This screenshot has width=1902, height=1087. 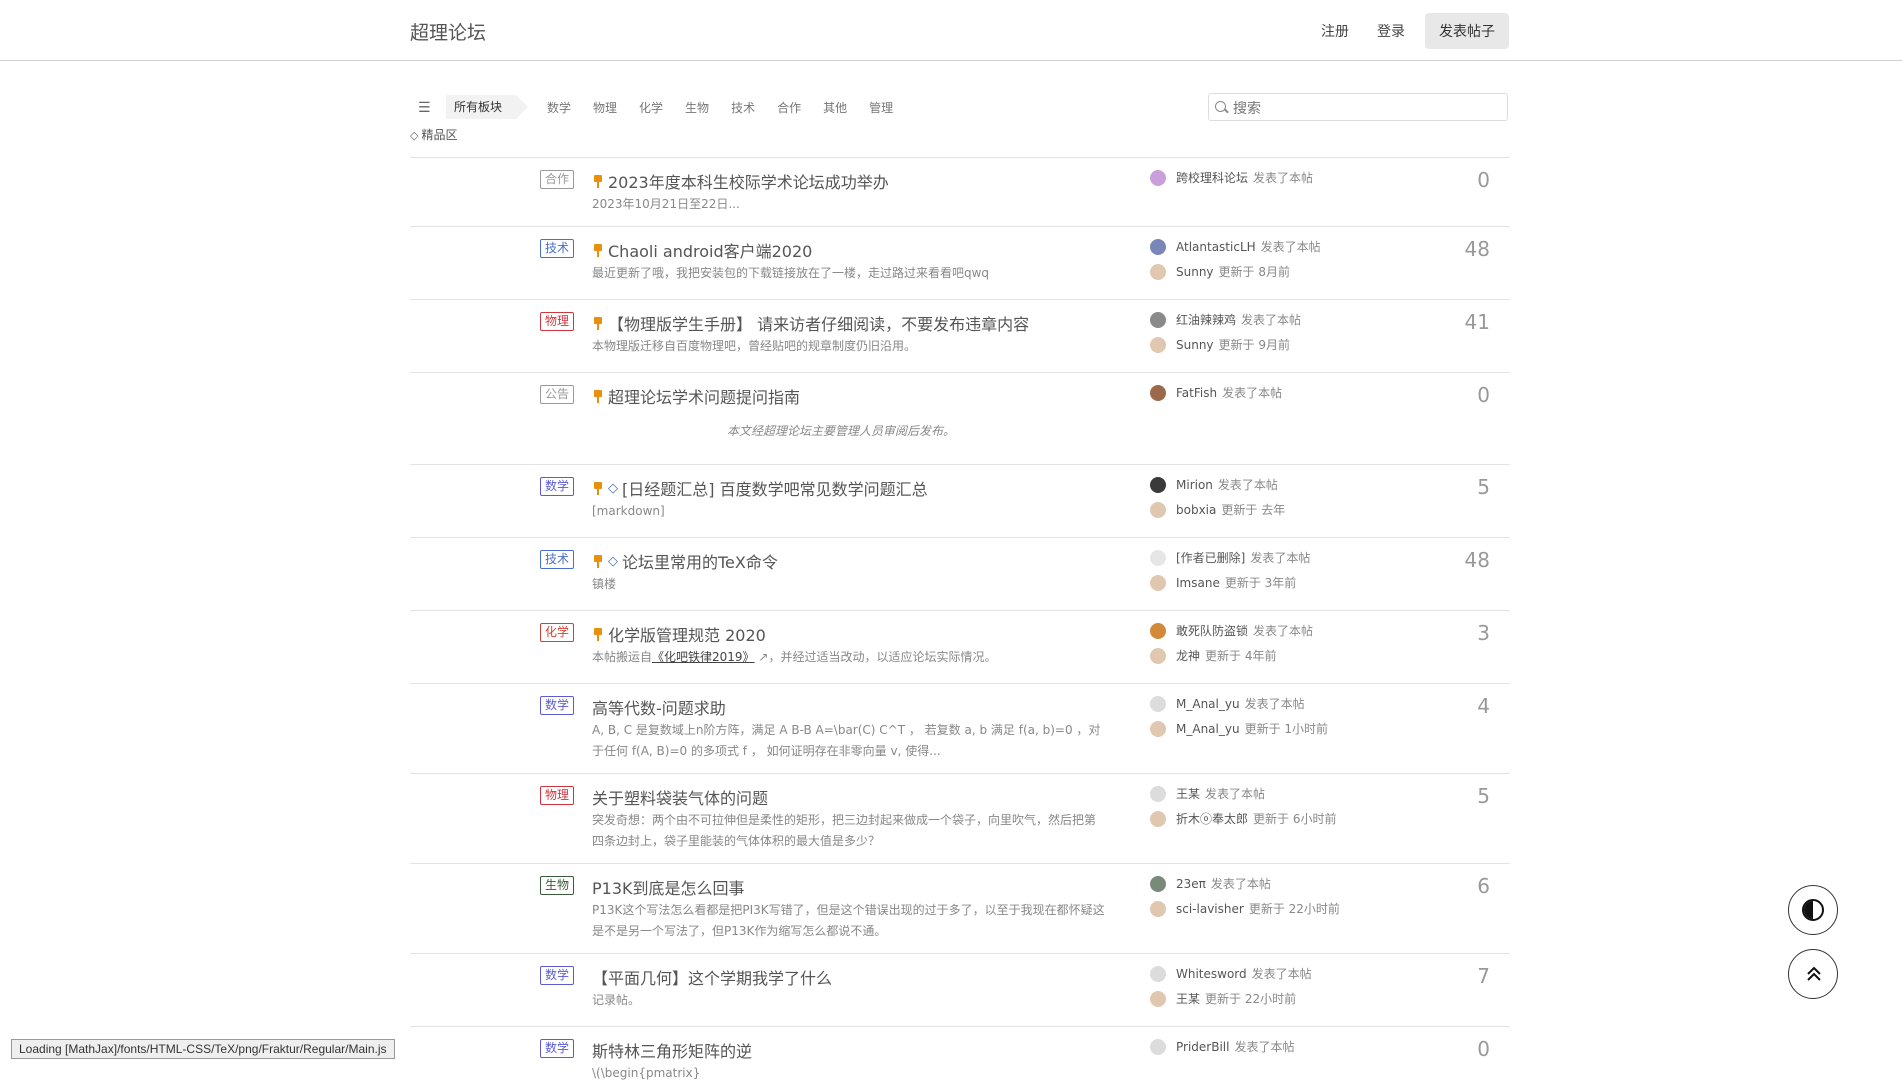 What do you see at coordinates (605, 107) in the screenshot?
I see `category-tab: 物理` at bounding box center [605, 107].